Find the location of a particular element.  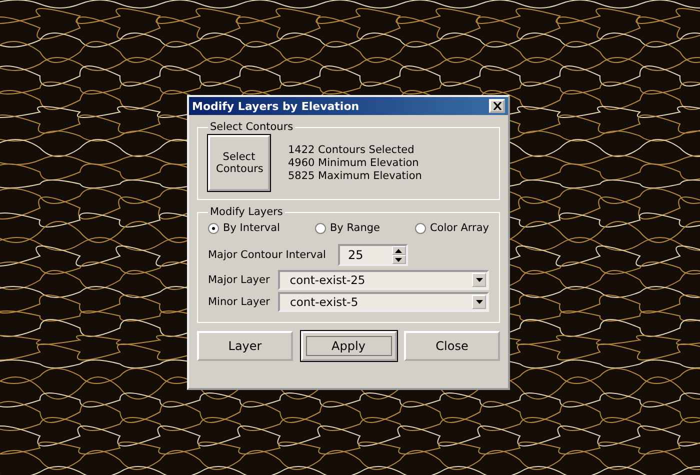

field-label: Minor Layer is located at coordinates (239, 302).